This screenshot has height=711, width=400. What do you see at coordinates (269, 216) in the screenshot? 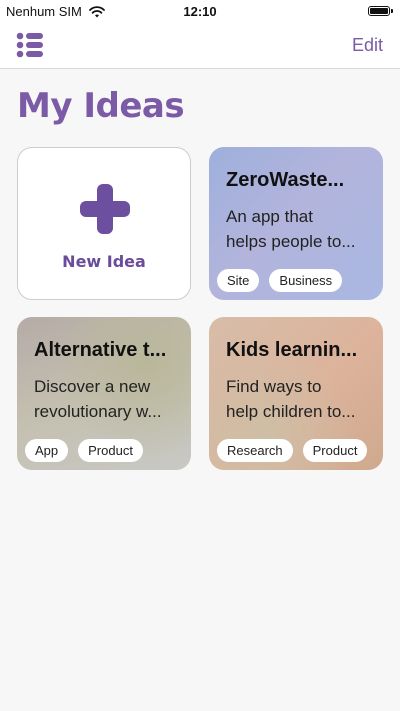
I see `idea-description-line: An app that` at bounding box center [269, 216].